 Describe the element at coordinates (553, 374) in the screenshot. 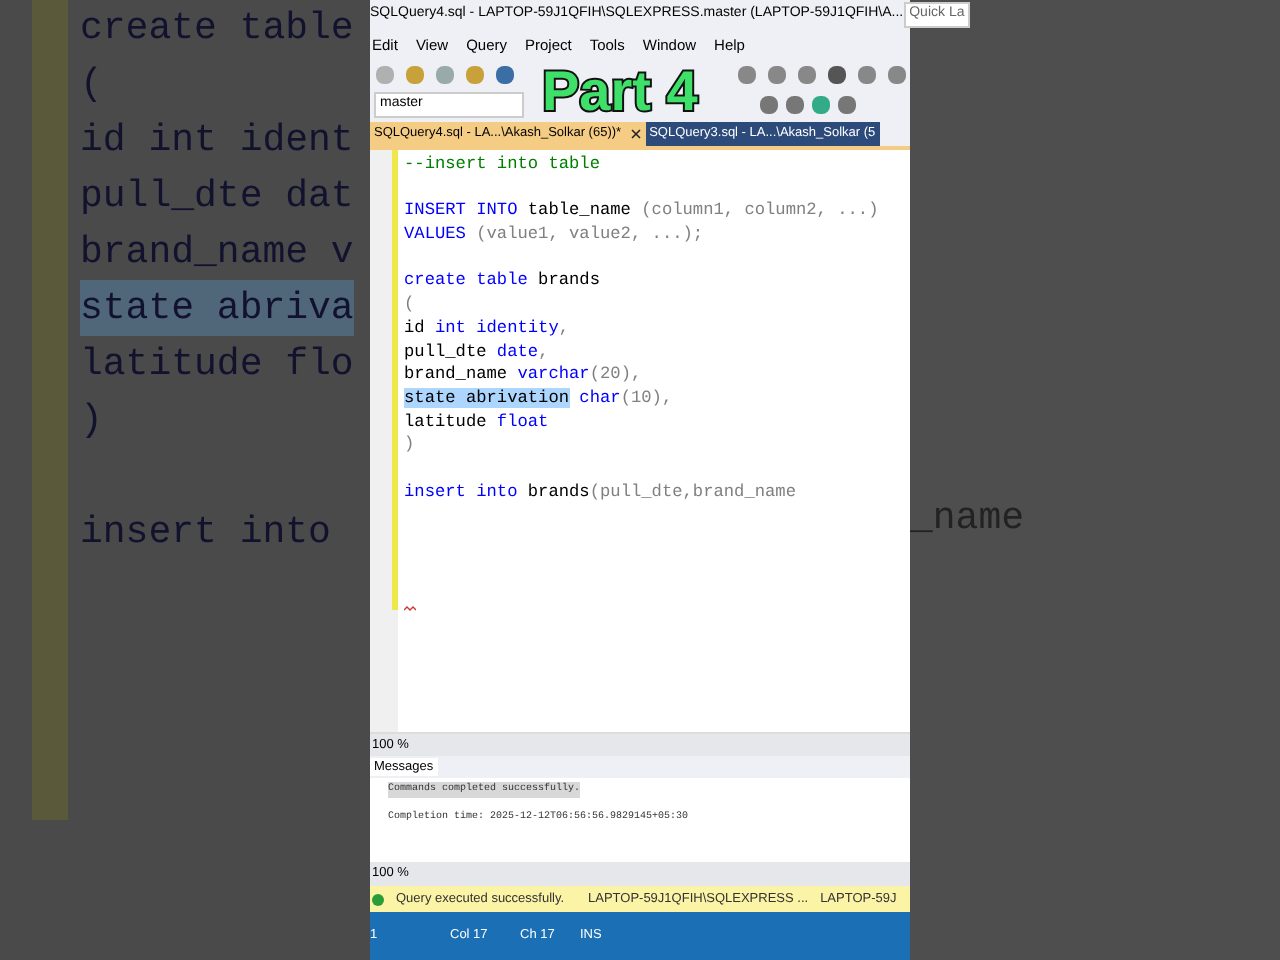

I see `code-token: varchar` at that location.